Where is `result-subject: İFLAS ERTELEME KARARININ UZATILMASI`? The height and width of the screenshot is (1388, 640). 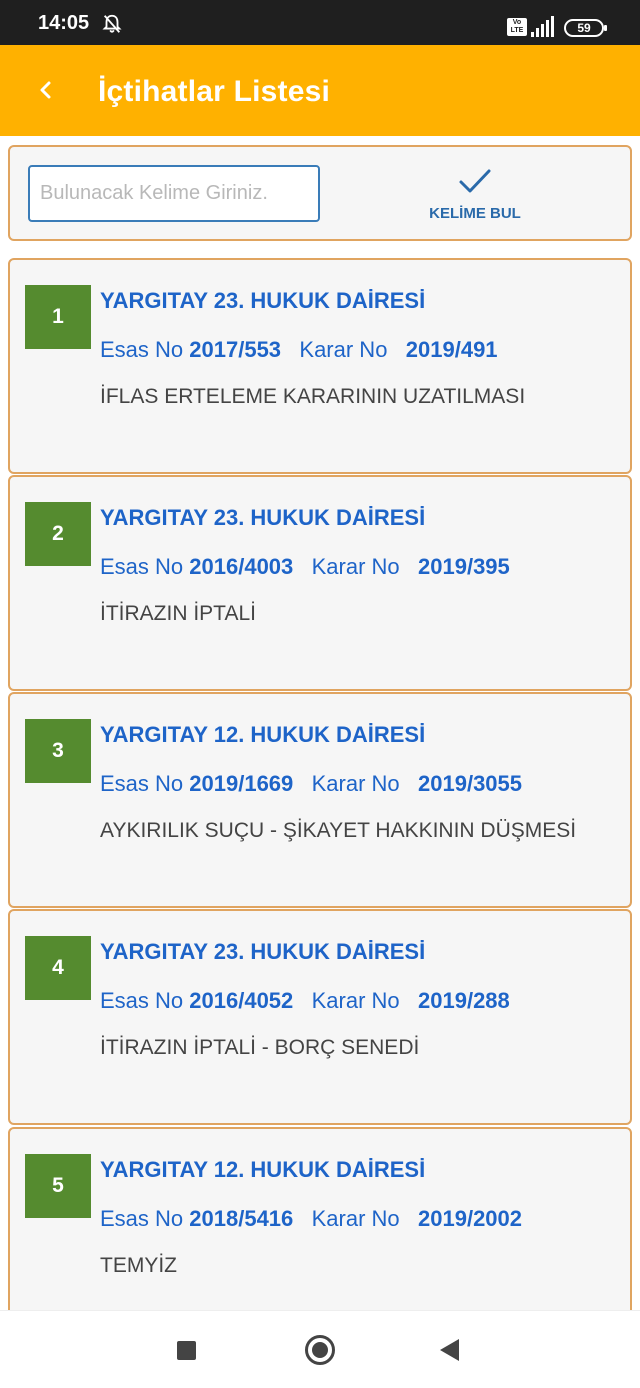
result-subject: İFLAS ERTELEME KARARININ UZATILMASI is located at coordinates (313, 396).